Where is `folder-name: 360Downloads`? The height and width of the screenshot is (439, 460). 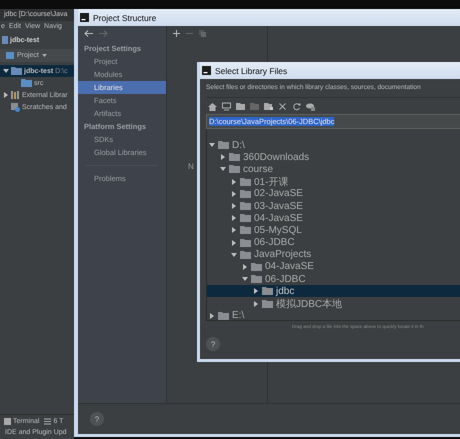
folder-name: 360Downloads is located at coordinates (276, 157).